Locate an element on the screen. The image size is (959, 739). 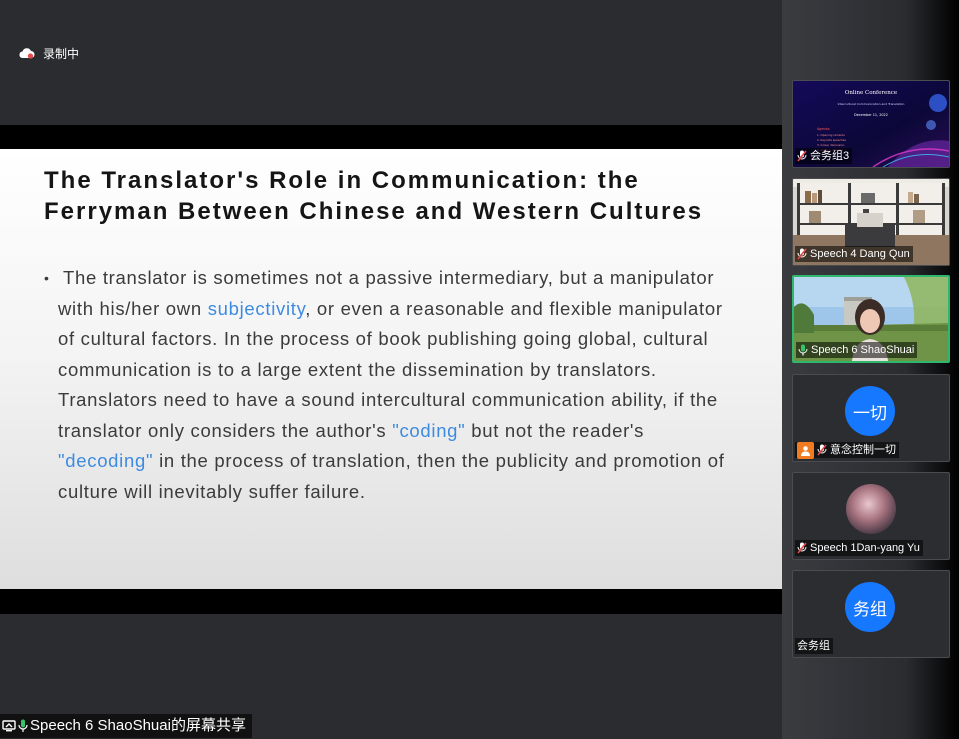
person-icon is located at coordinates (805, 450).